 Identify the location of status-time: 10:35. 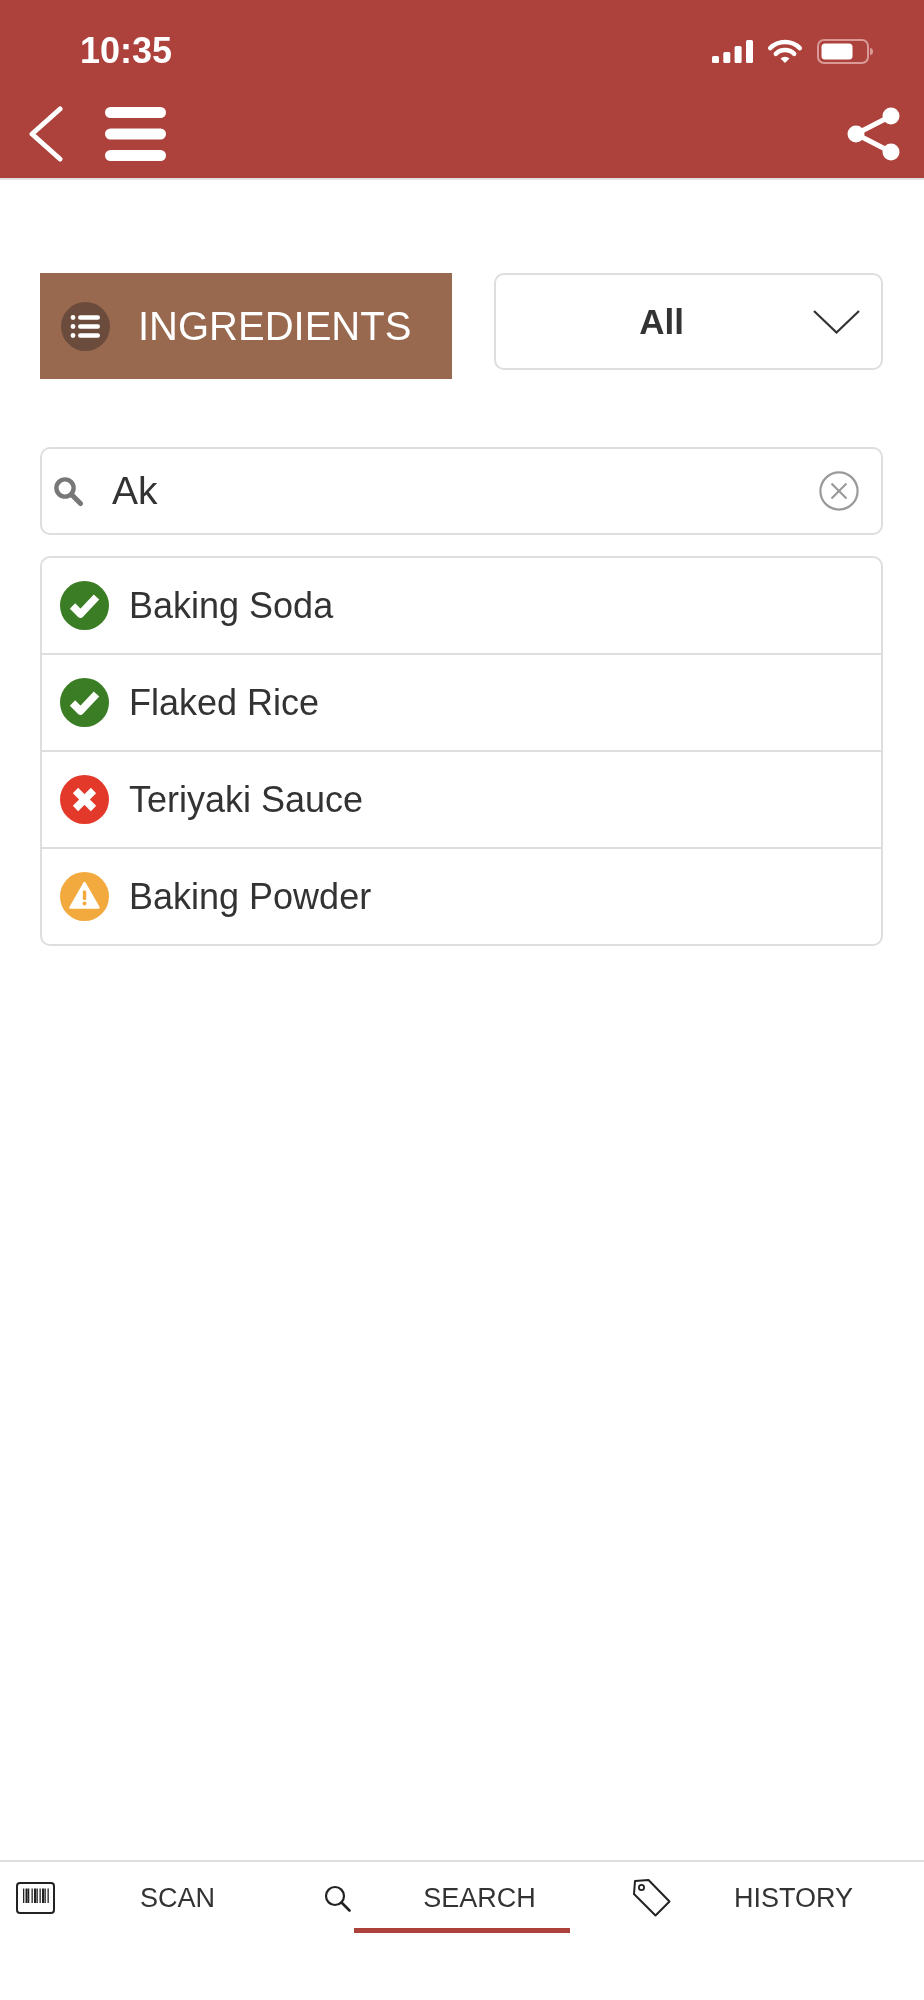
(126, 51).